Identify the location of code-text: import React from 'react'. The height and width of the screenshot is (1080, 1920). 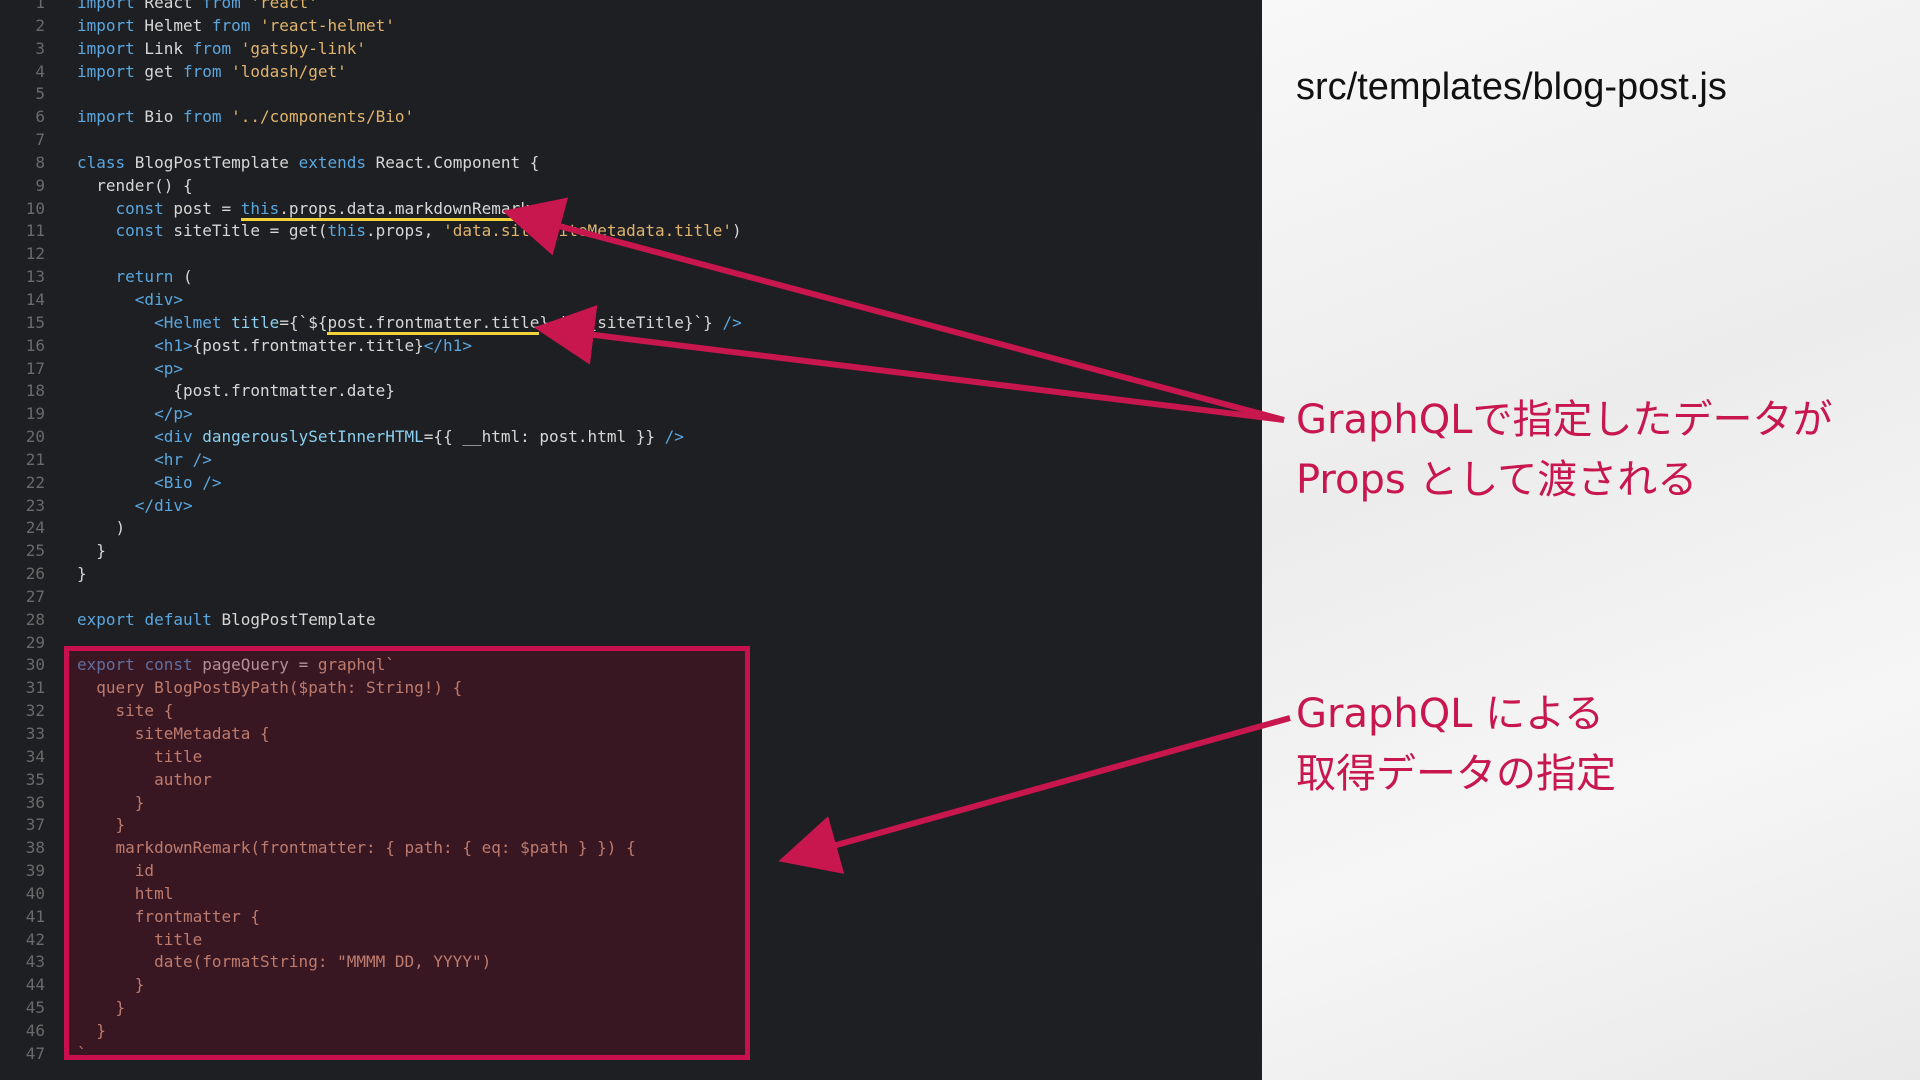
(197, 6).